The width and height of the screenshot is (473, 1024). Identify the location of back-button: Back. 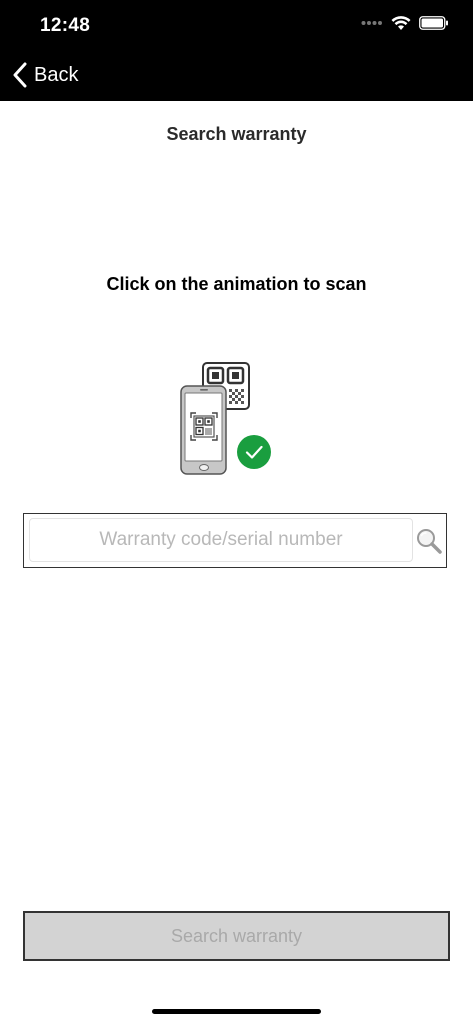
(45, 75).